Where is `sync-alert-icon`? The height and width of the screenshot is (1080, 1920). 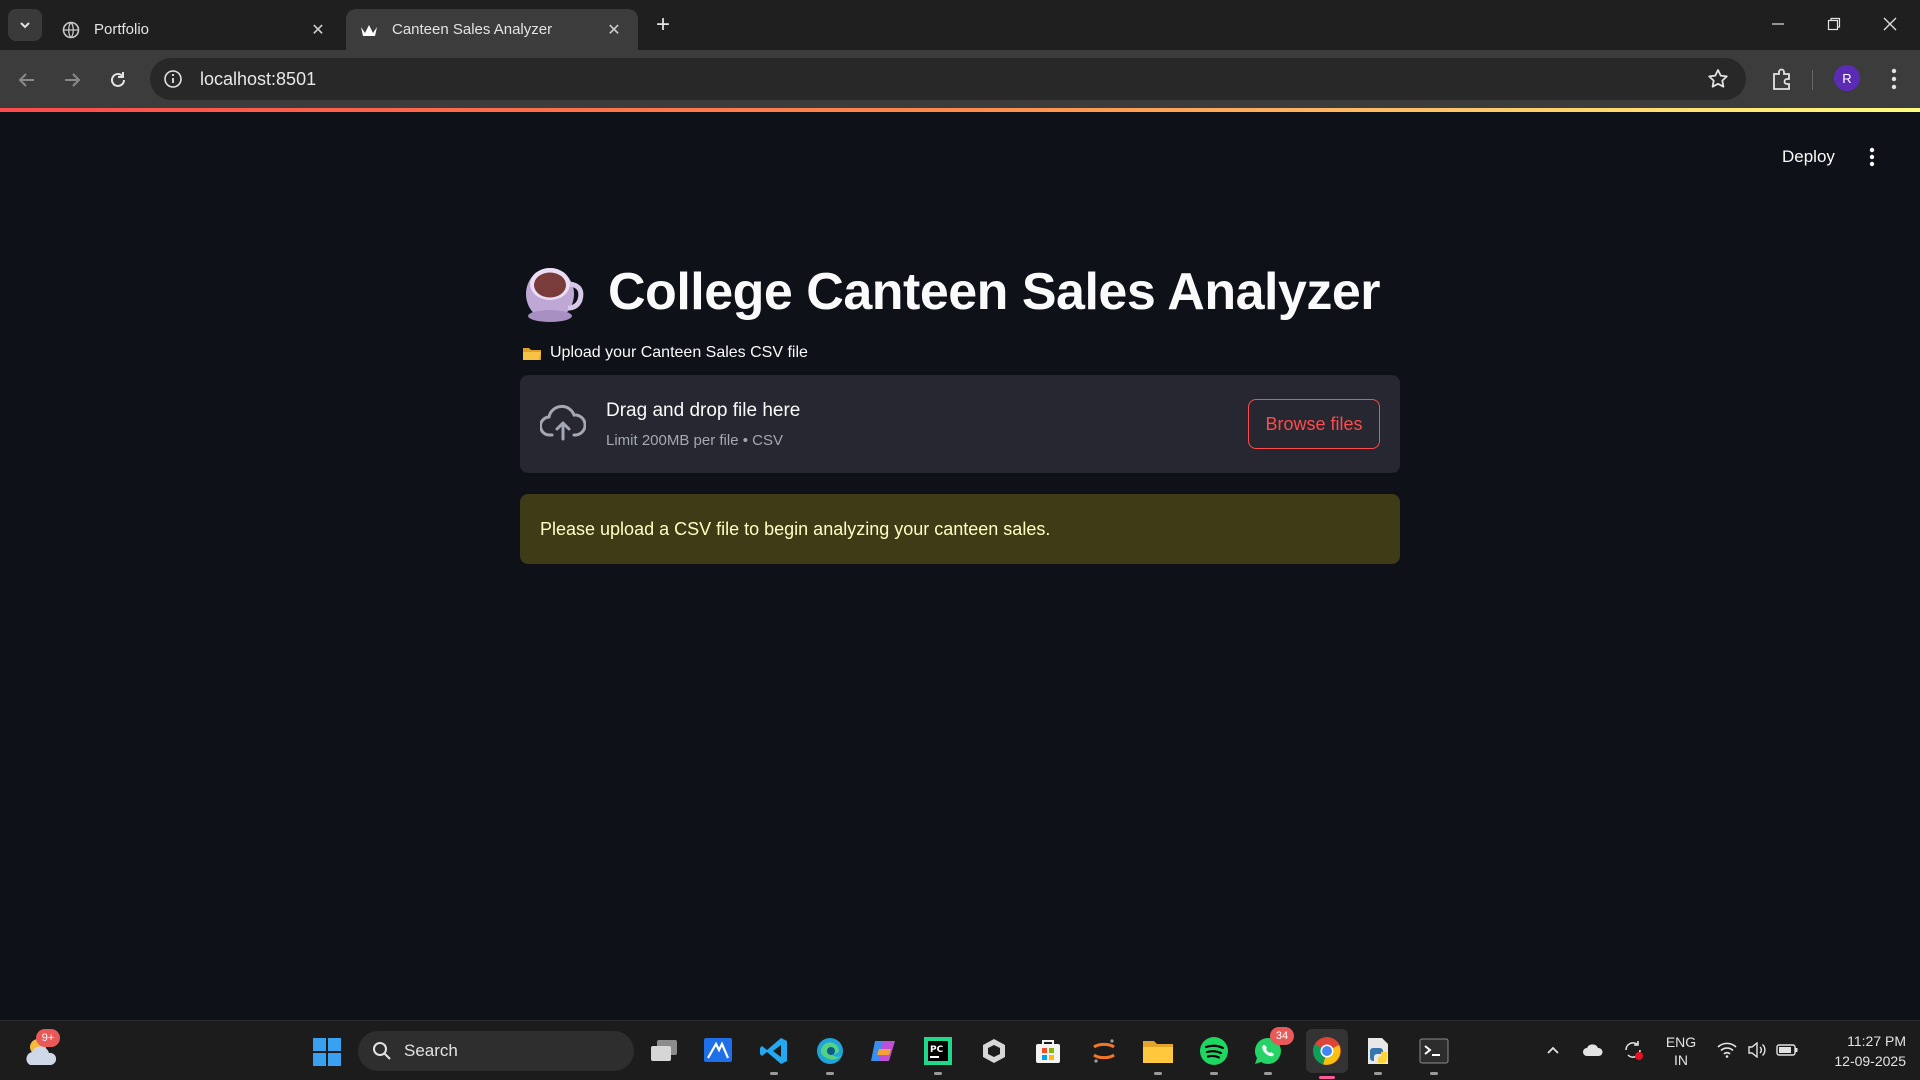 sync-alert-icon is located at coordinates (1634, 1050).